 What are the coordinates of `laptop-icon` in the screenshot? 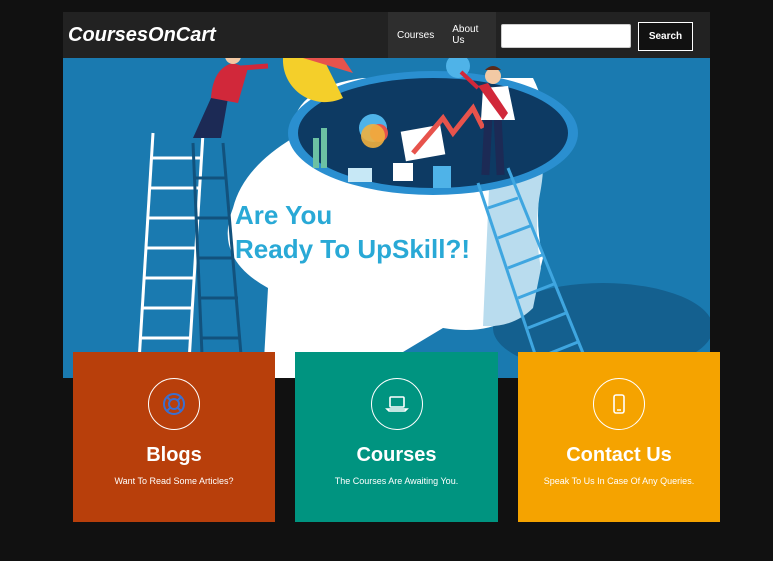 It's located at (396, 404).